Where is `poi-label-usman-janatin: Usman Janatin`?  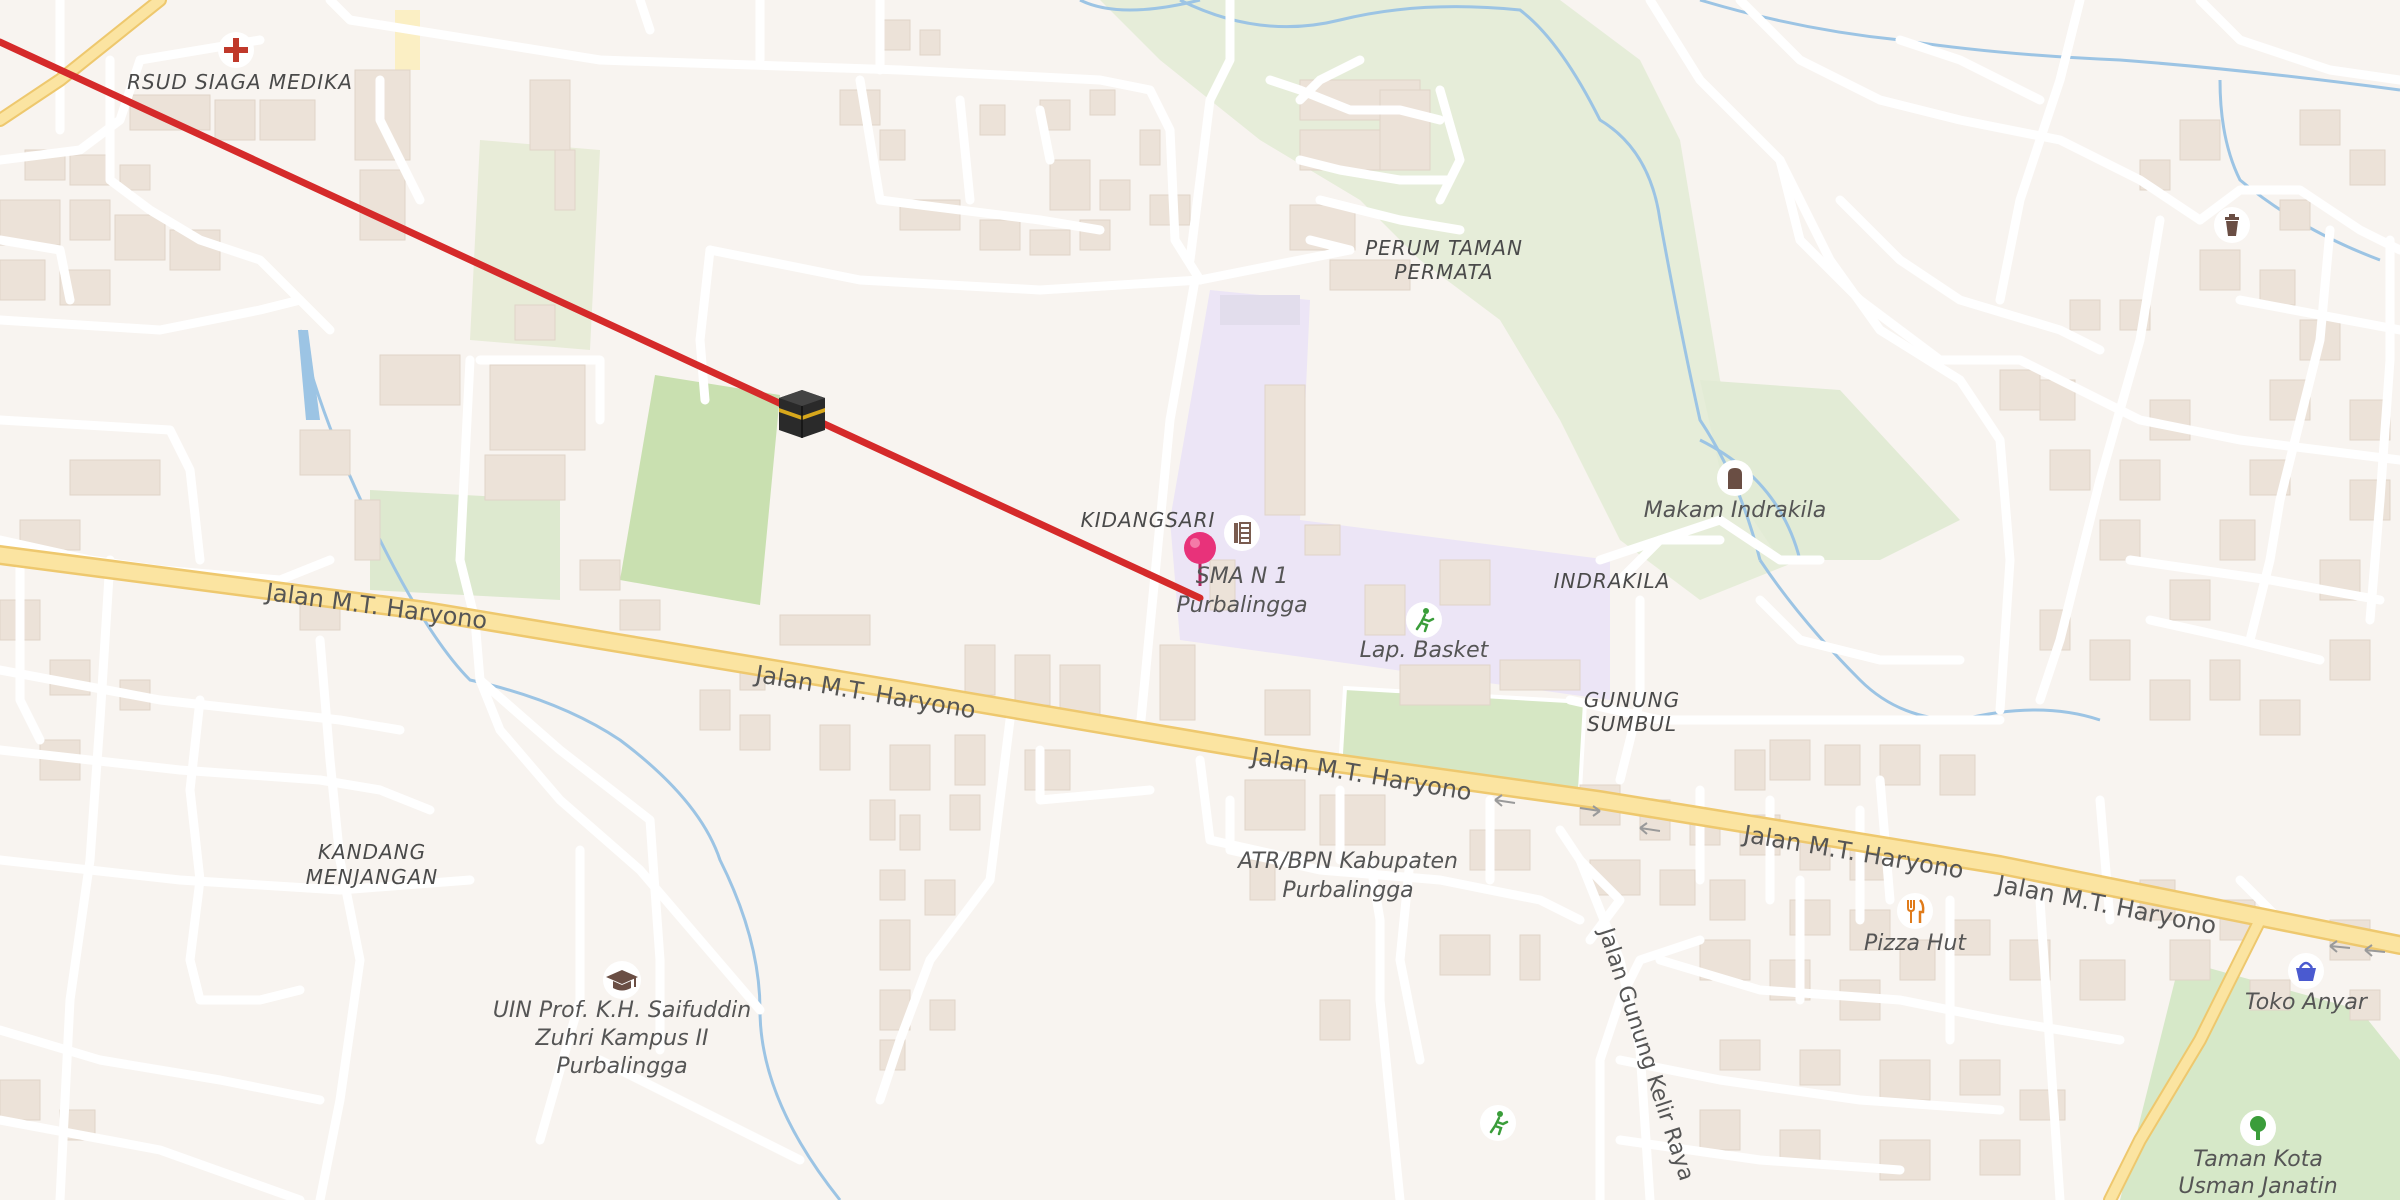
poi-label-usman-janatin: Usman Janatin is located at coordinates (2258, 1186).